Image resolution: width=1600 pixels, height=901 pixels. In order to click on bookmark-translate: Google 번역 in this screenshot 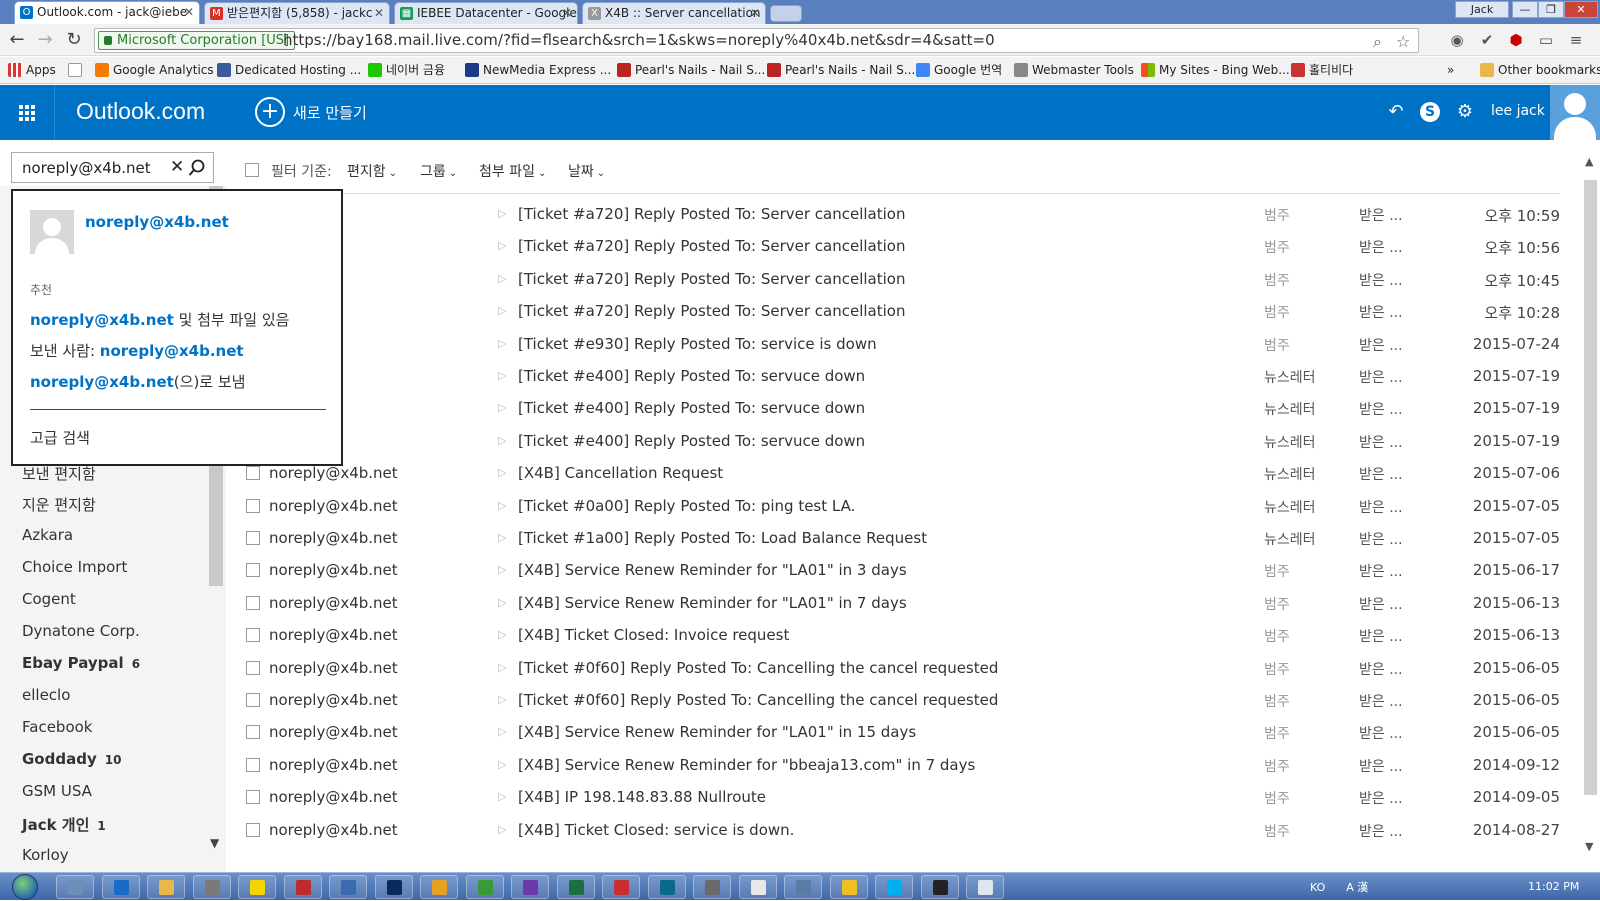, I will do `click(959, 70)`.